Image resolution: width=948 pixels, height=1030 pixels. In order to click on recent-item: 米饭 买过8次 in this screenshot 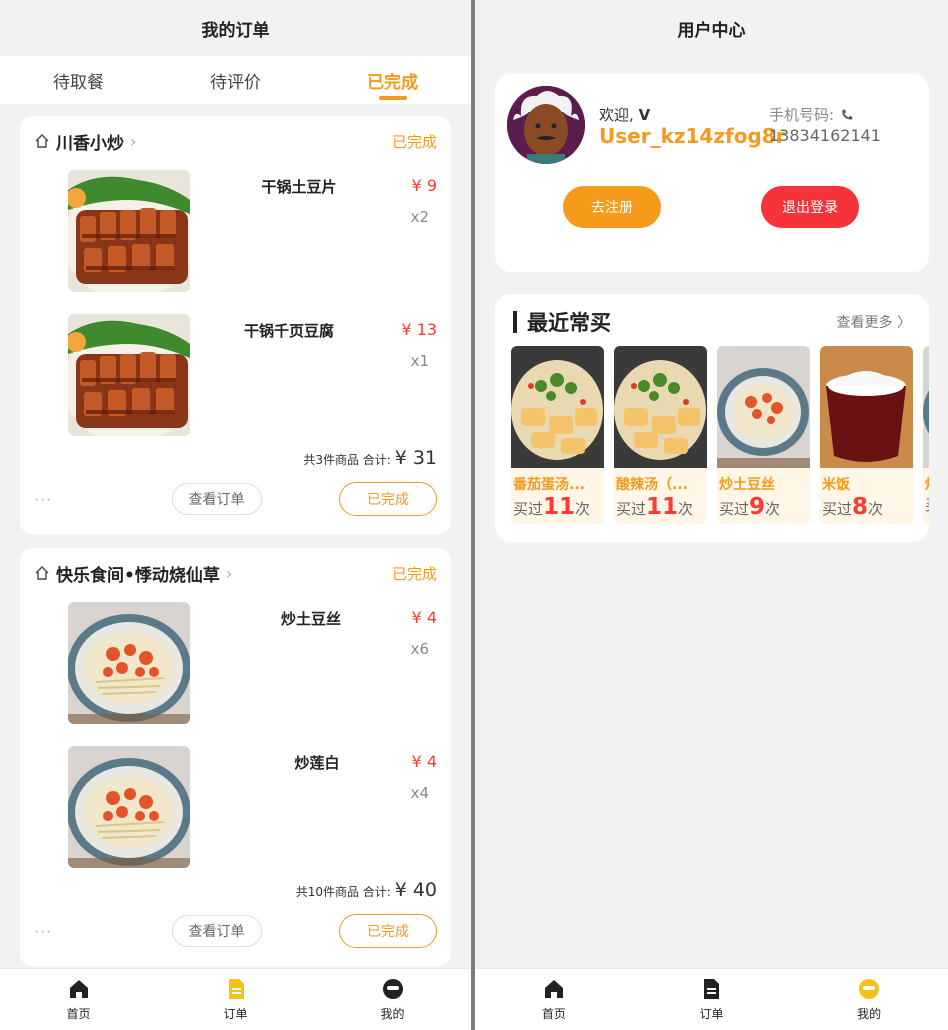, I will do `click(866, 435)`.